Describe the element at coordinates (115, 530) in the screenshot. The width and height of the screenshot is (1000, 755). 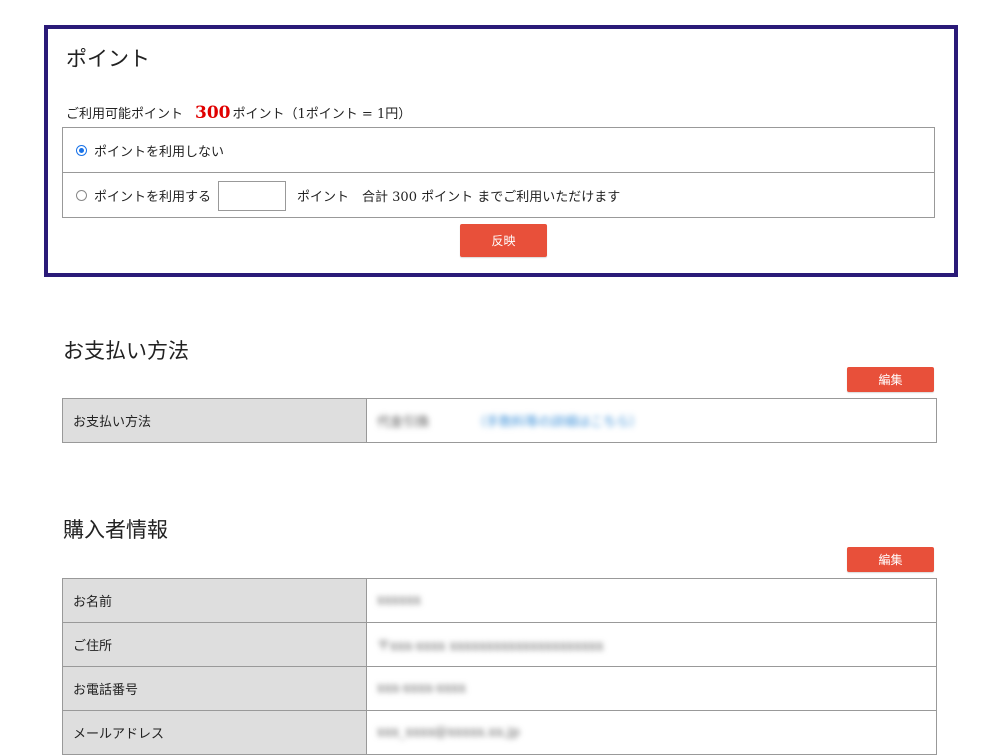
I see `buyer-title: 購入者情報` at that location.